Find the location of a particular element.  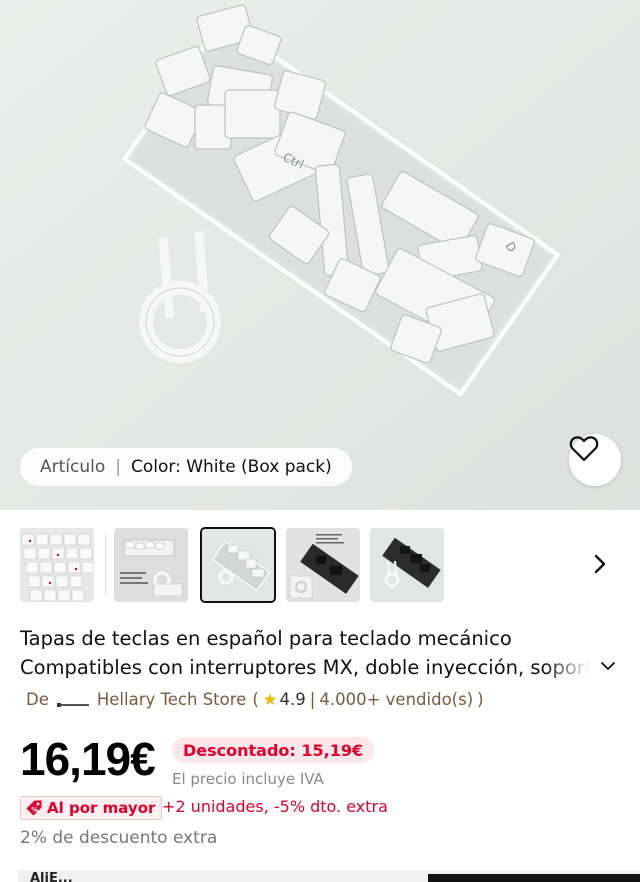

thumbnails-next-button is located at coordinates (600, 564).